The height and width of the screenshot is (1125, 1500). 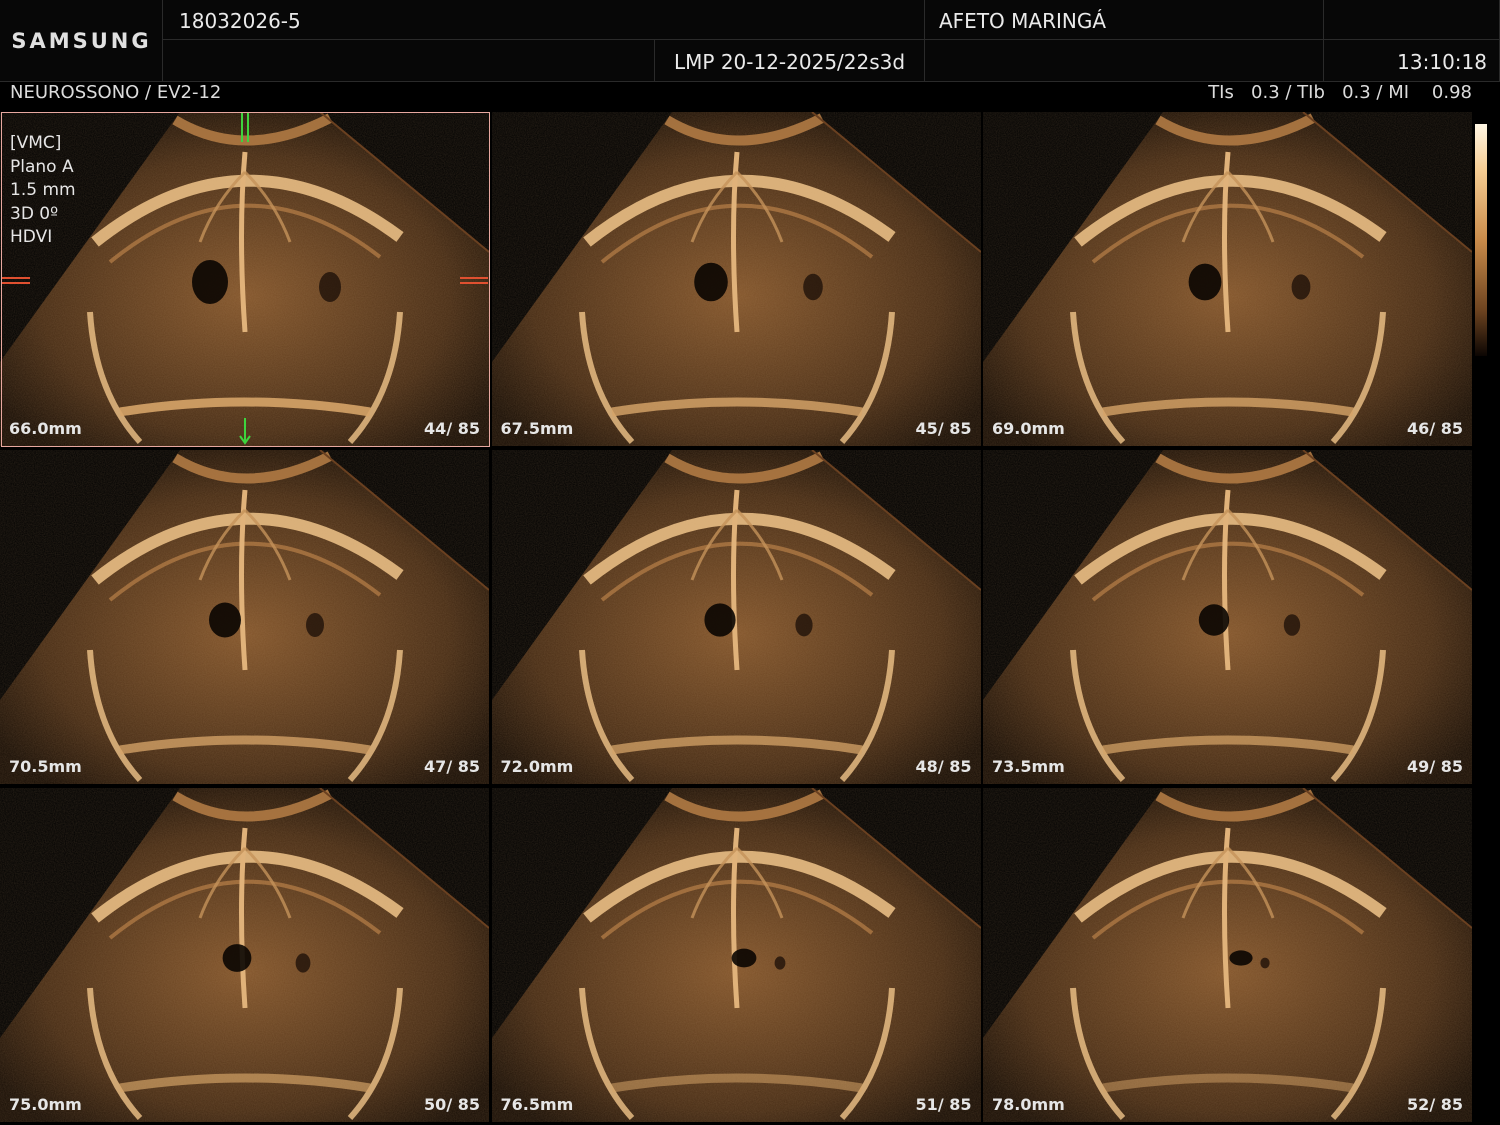 What do you see at coordinates (537, 766) in the screenshot?
I see `slice-depth-label: 72.0mm` at bounding box center [537, 766].